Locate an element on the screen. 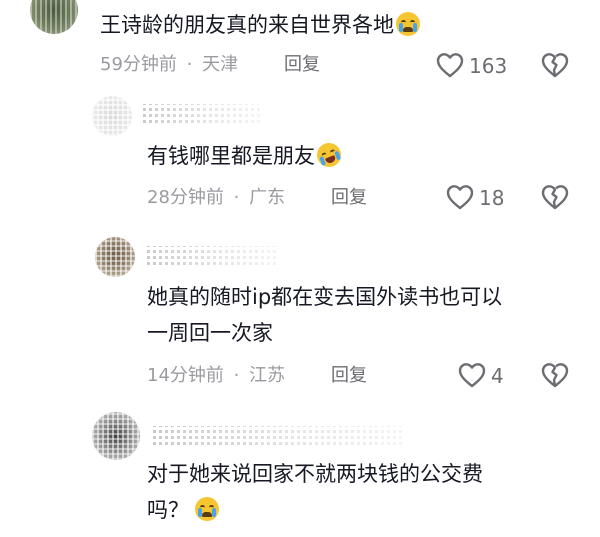  like-button: 163 is located at coordinates (491, 66).